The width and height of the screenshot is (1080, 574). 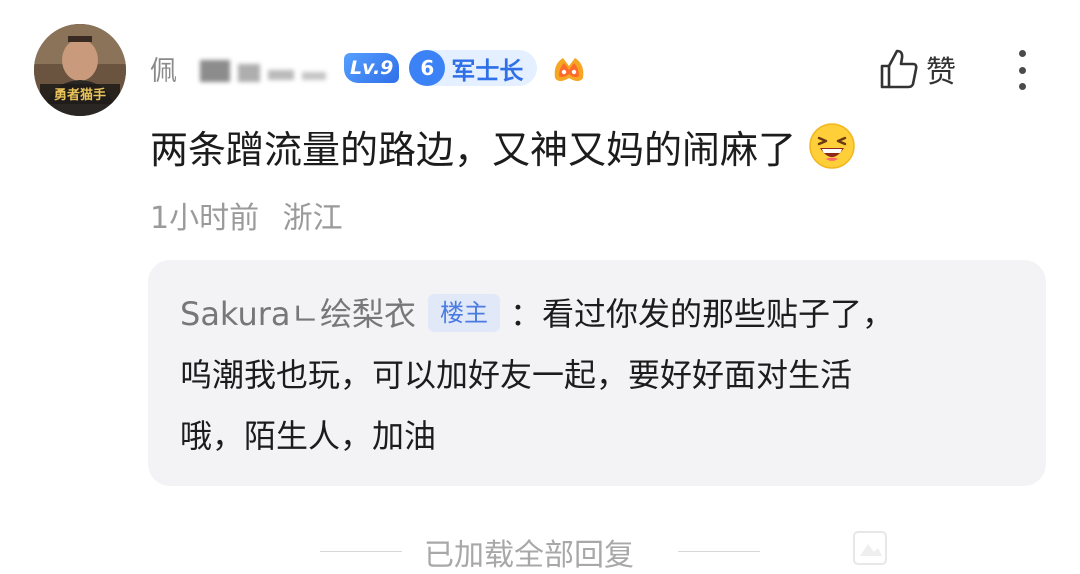 I want to click on avatar: 勇者猫手, so click(x=80, y=70).